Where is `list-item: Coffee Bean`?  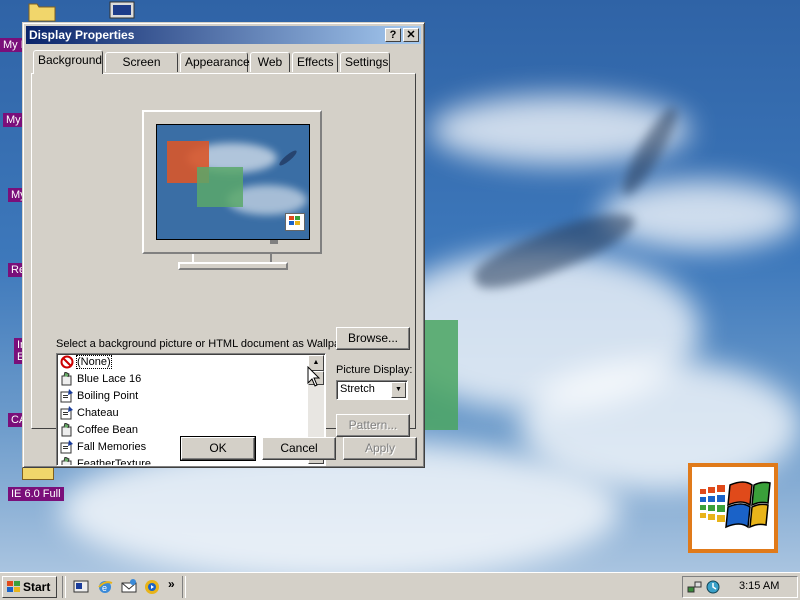
list-item: Coffee Bean is located at coordinates (99, 430).